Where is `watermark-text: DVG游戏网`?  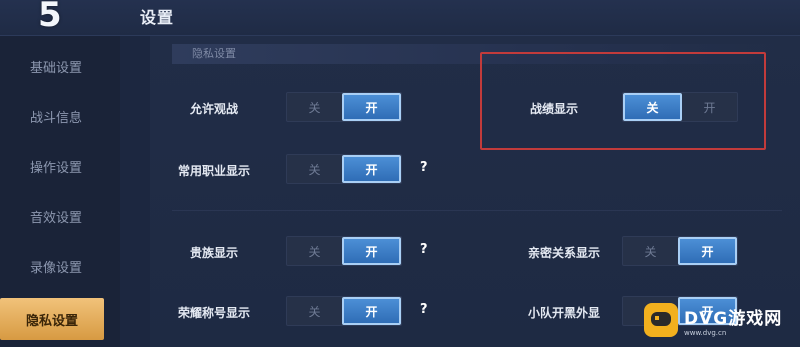
watermark-text: DVG游戏网 is located at coordinates (733, 318).